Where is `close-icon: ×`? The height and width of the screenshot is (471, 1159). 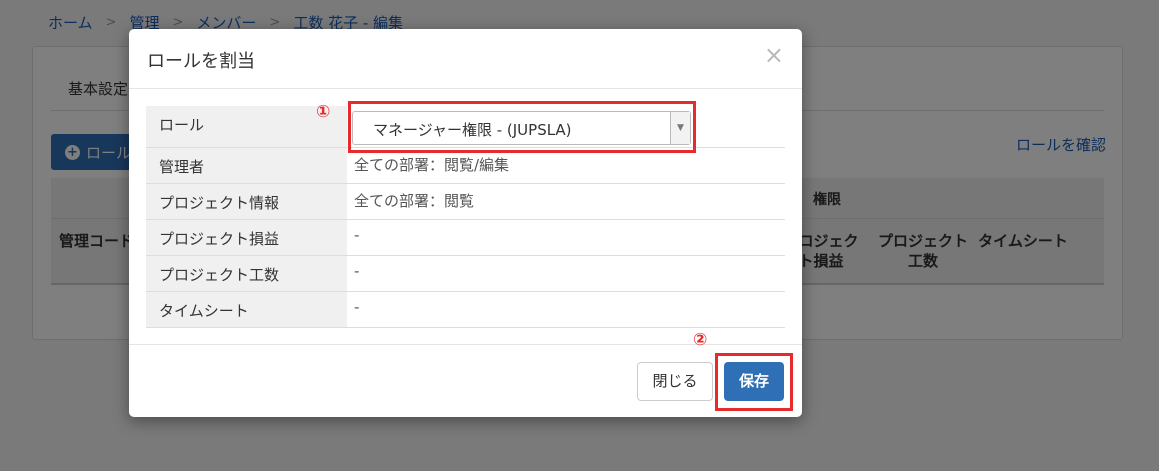 close-icon: × is located at coordinates (774, 55).